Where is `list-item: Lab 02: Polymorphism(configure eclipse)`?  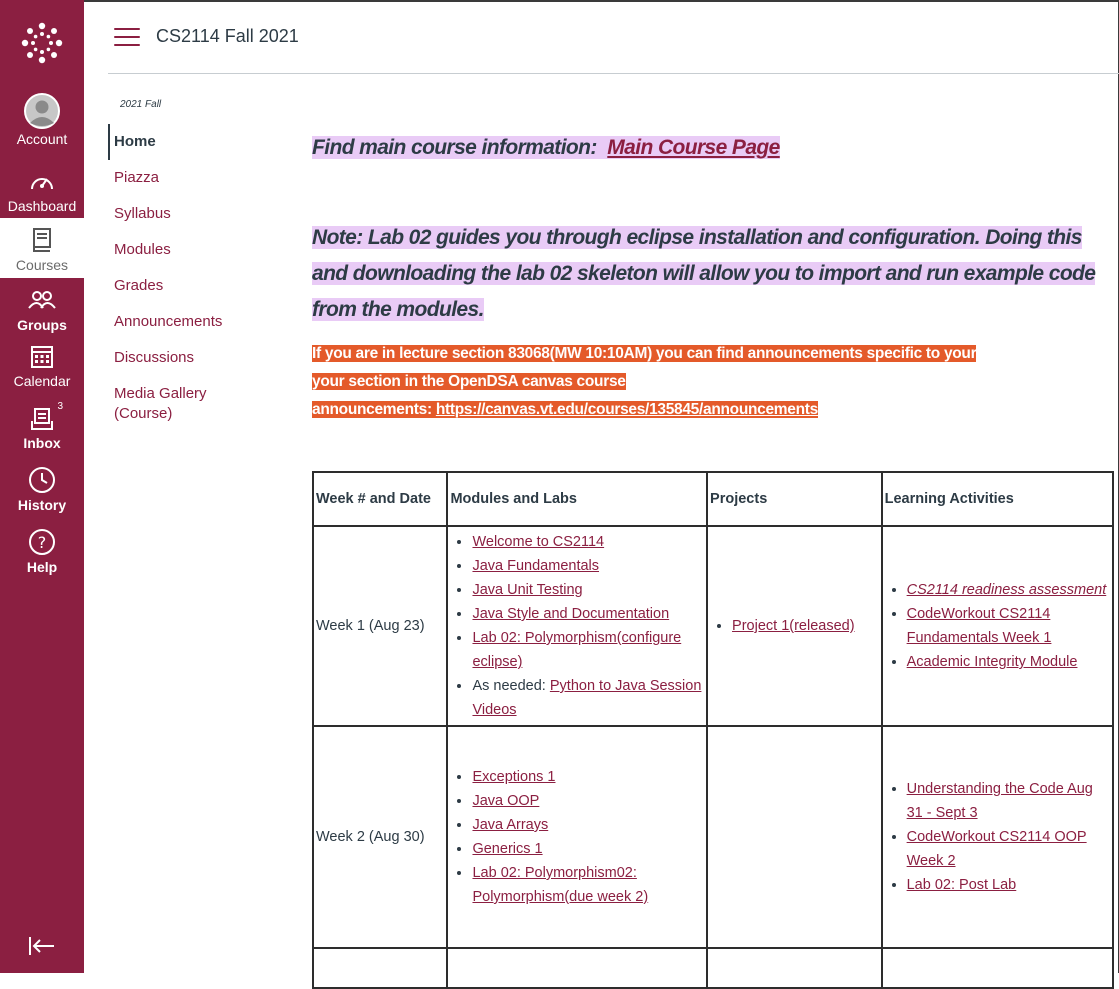
list-item: Lab 02: Polymorphism(configure eclipse) is located at coordinates (588, 650).